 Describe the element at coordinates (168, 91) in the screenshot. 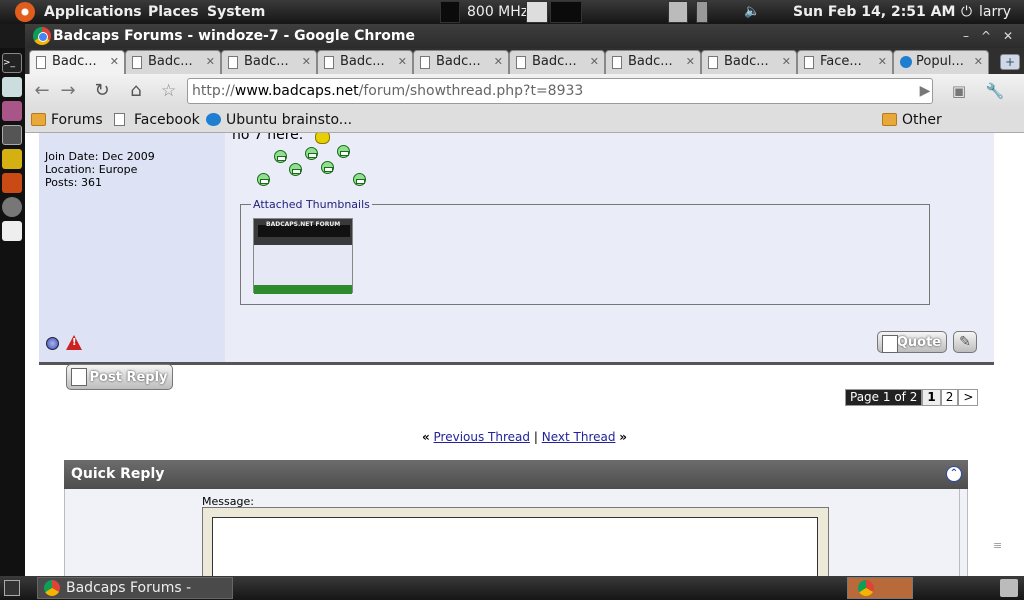

I see `bookmark-star-icon: ☆` at that location.